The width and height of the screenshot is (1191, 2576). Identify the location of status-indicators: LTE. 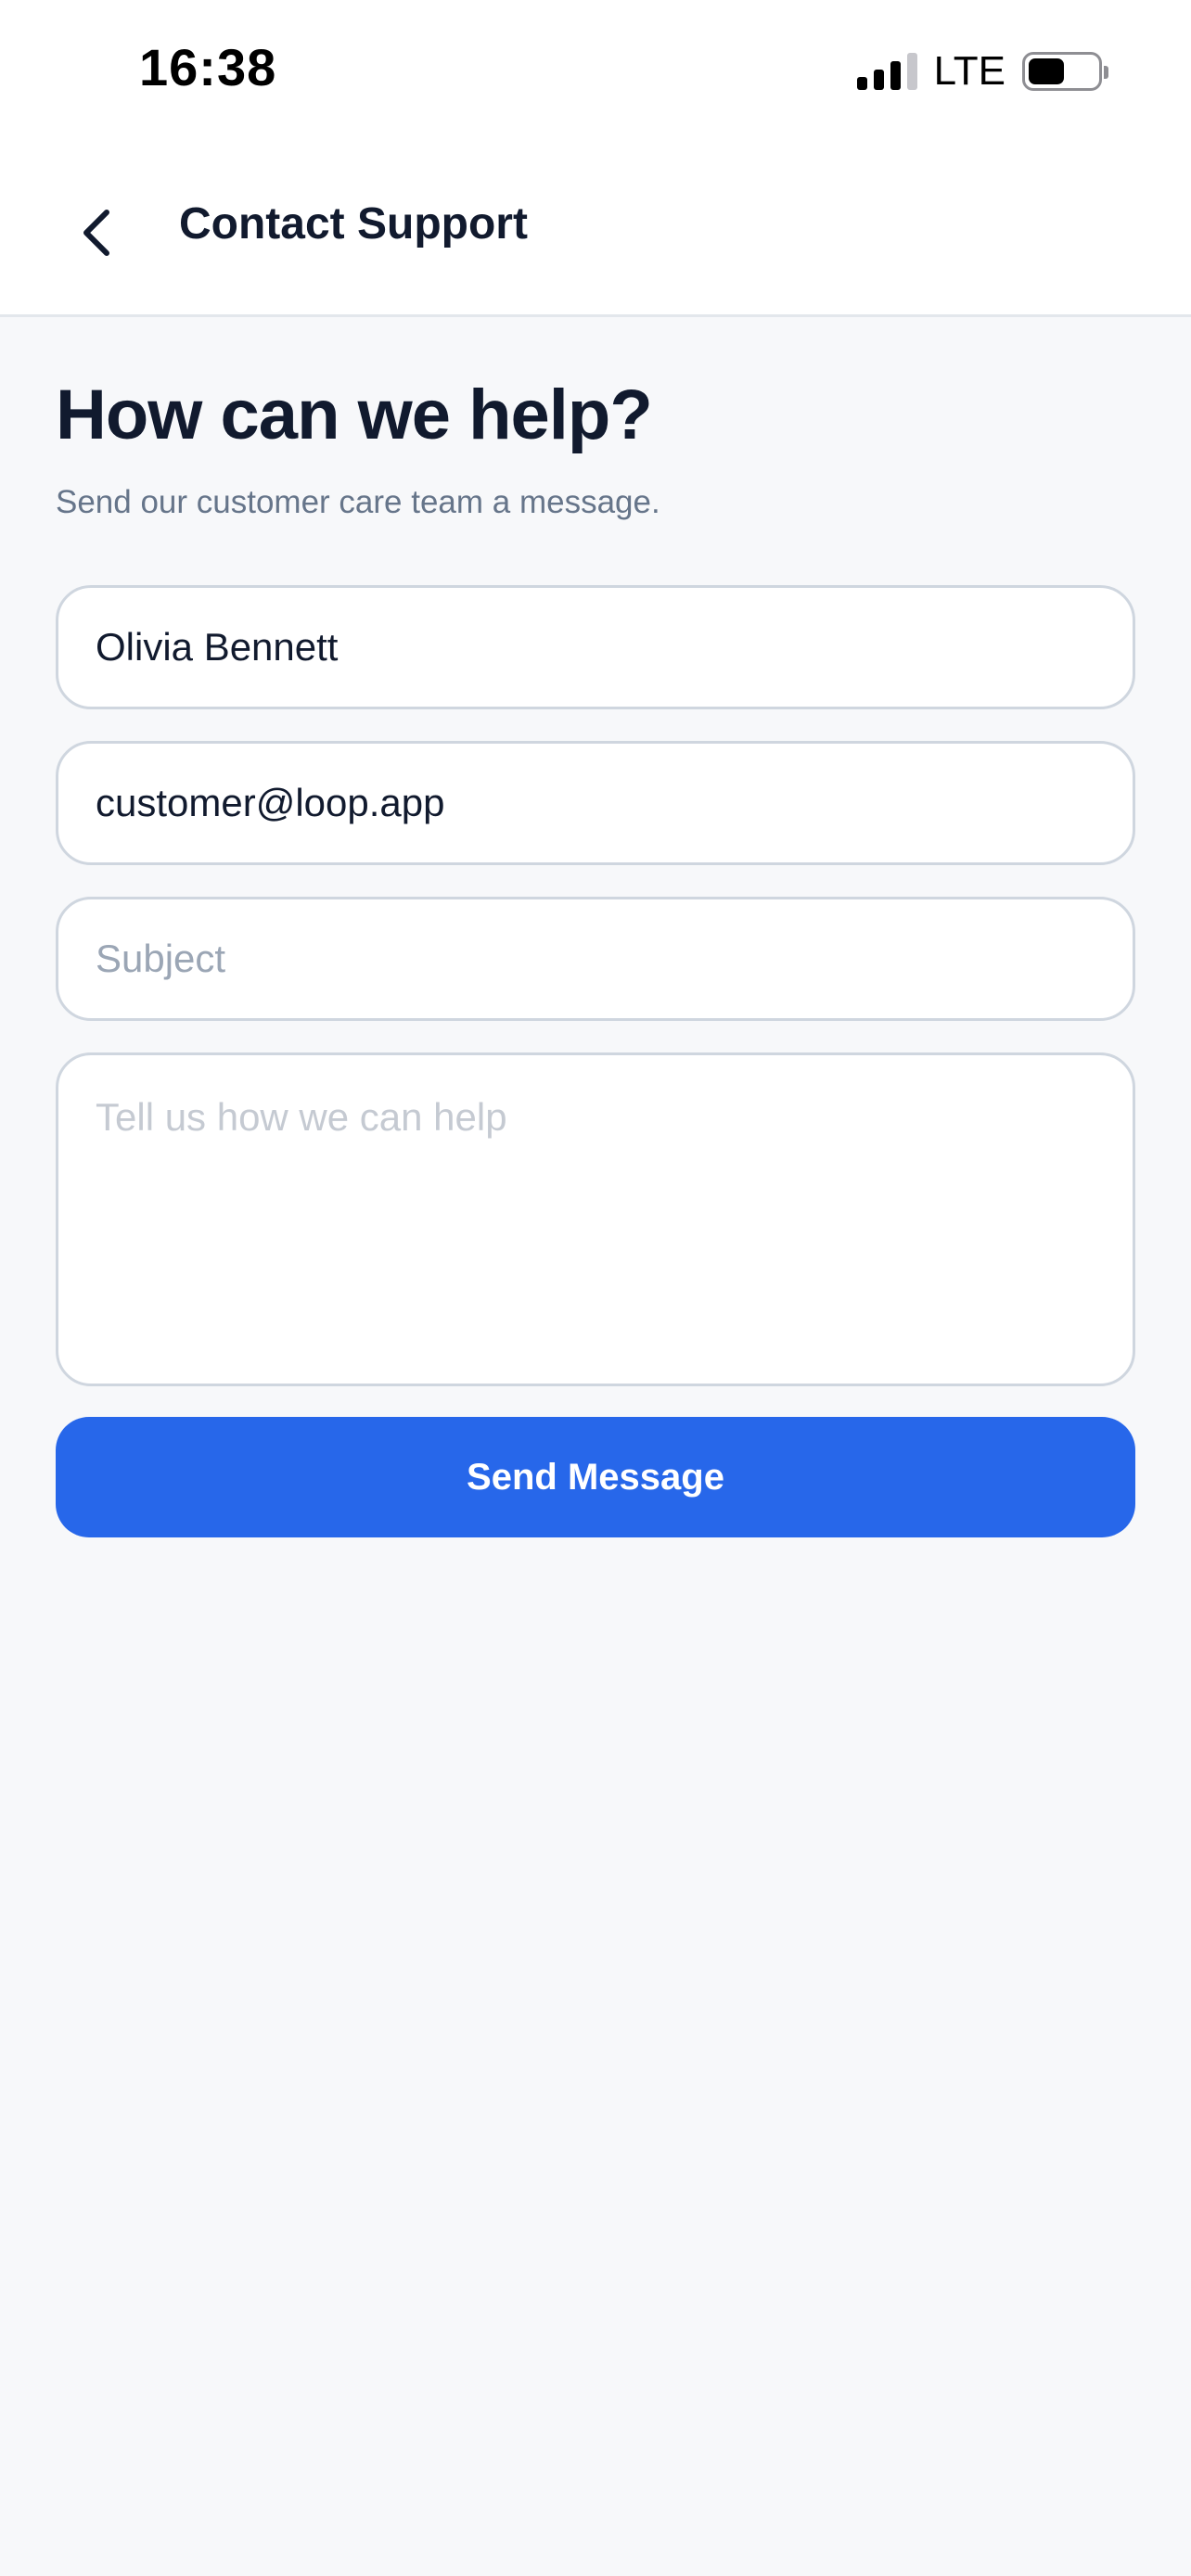
(982, 71).